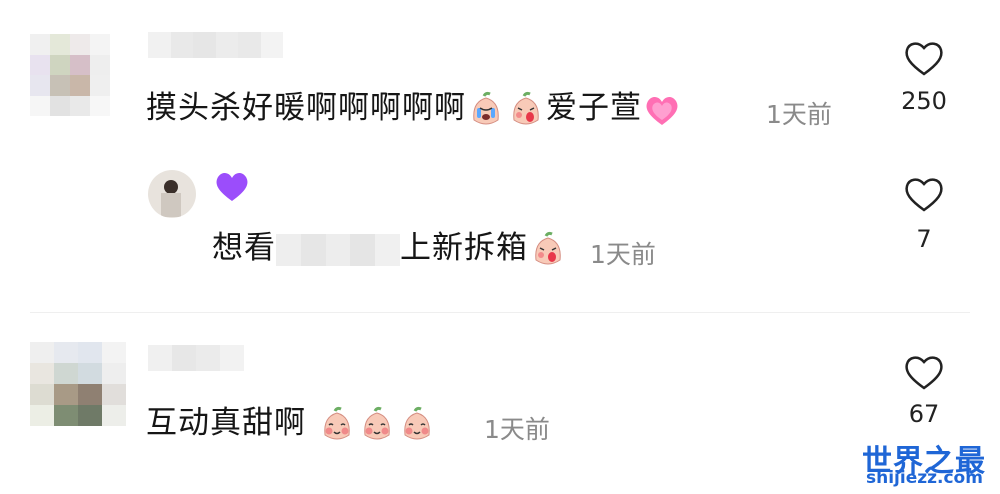 The width and height of the screenshot is (1000, 494). What do you see at coordinates (924, 414) in the screenshot?
I see `like-count: 67` at bounding box center [924, 414].